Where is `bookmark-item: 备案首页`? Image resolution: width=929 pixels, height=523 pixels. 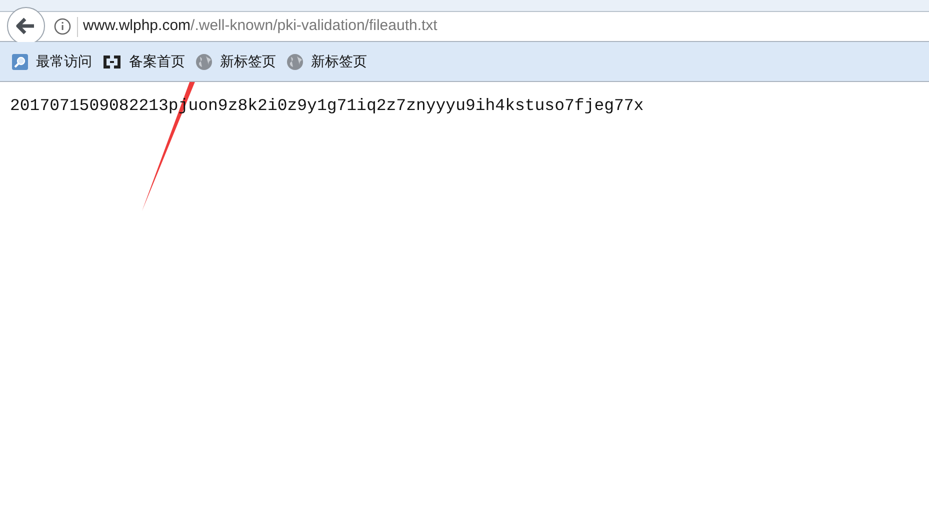
bookmark-item: 备案首页 is located at coordinates (143, 61).